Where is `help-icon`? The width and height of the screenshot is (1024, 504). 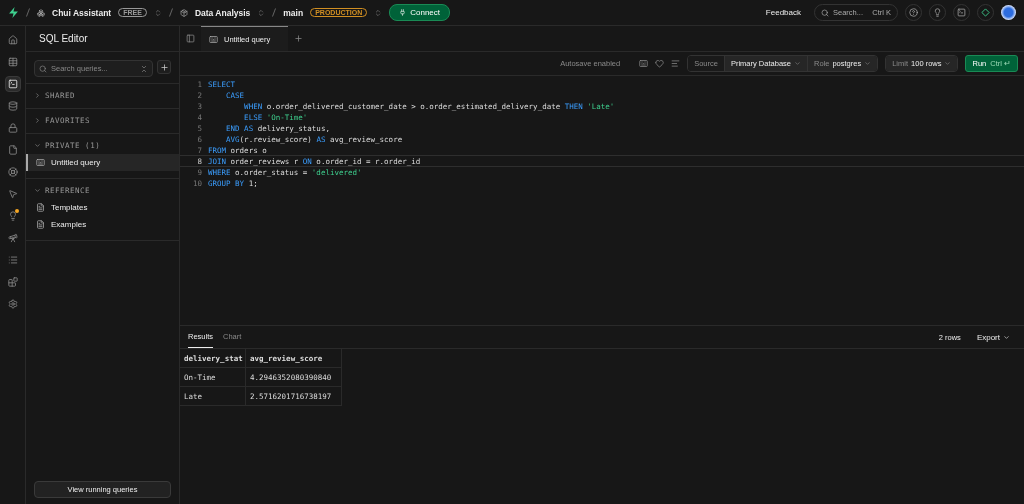
help-icon is located at coordinates (913, 12).